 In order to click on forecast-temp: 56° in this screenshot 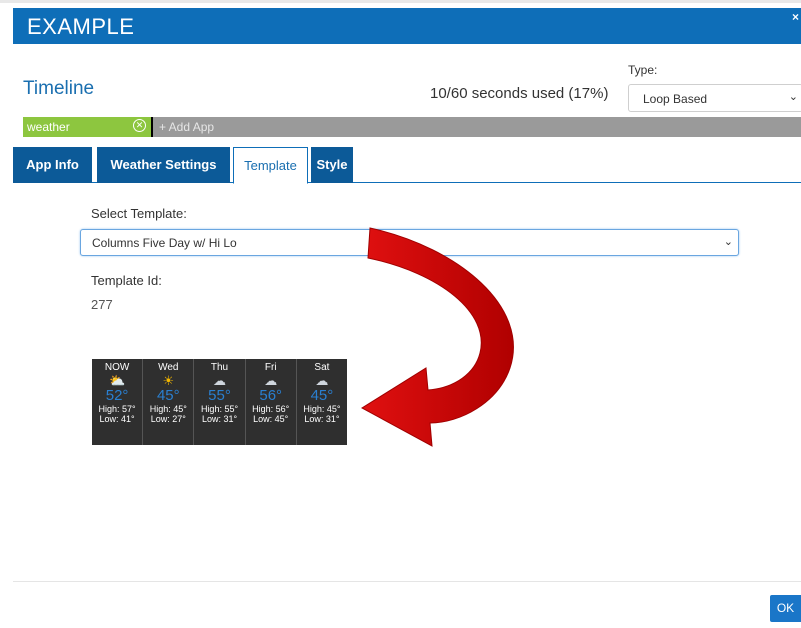, I will do `click(271, 395)`.